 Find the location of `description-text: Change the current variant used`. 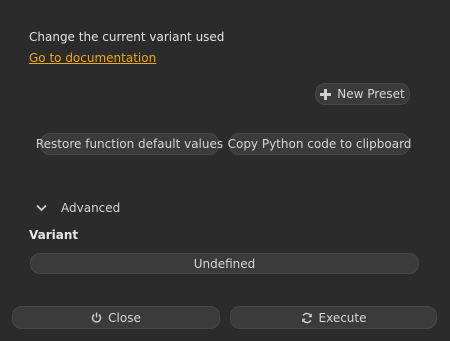

description-text: Change the current variant used is located at coordinates (127, 37).